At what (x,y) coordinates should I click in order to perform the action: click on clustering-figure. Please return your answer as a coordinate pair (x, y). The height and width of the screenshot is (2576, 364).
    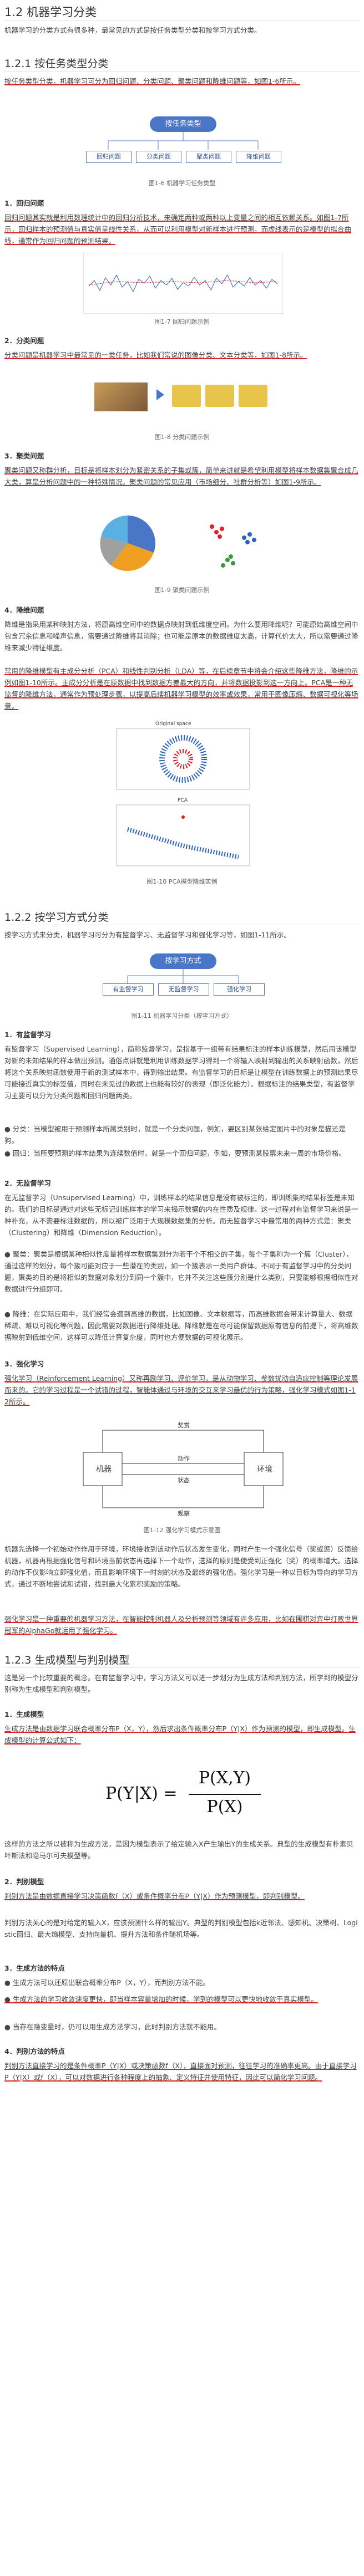
    Looking at the image, I should click on (178, 543).